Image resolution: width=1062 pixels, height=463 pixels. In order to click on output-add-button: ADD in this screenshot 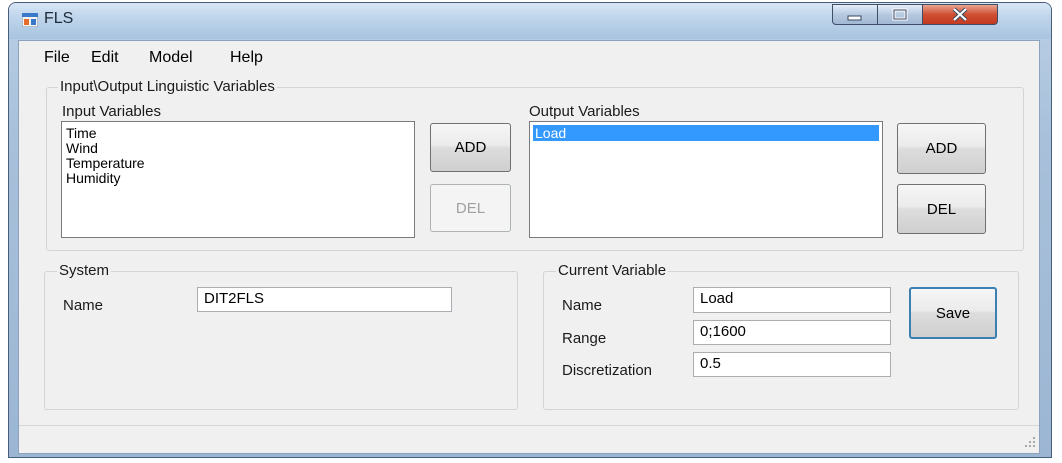, I will do `click(941, 148)`.